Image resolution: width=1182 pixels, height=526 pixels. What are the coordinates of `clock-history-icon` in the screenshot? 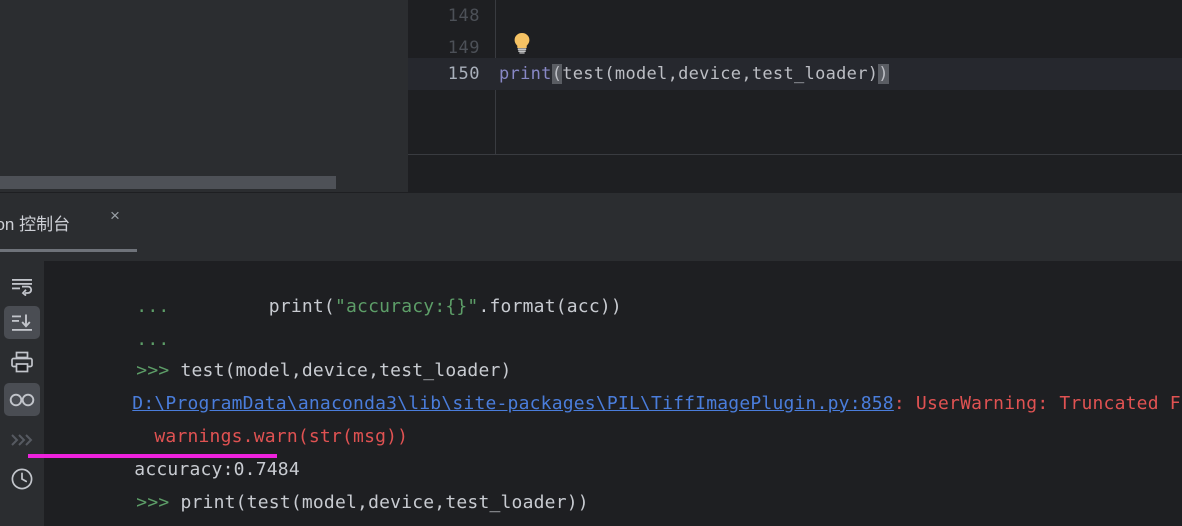 It's located at (22, 478).